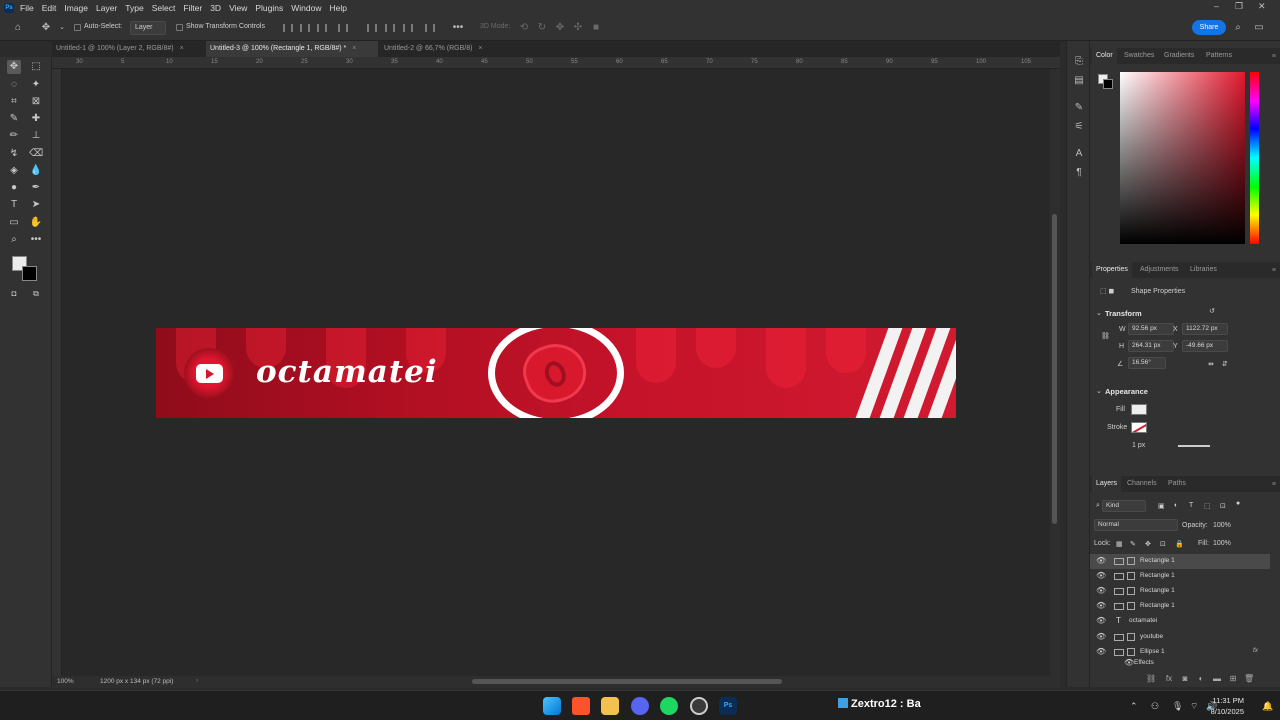 This screenshot has width=1280, height=720. Describe the element at coordinates (1179, 544) in the screenshot. I see `lock-all-icon: 🔒` at that location.